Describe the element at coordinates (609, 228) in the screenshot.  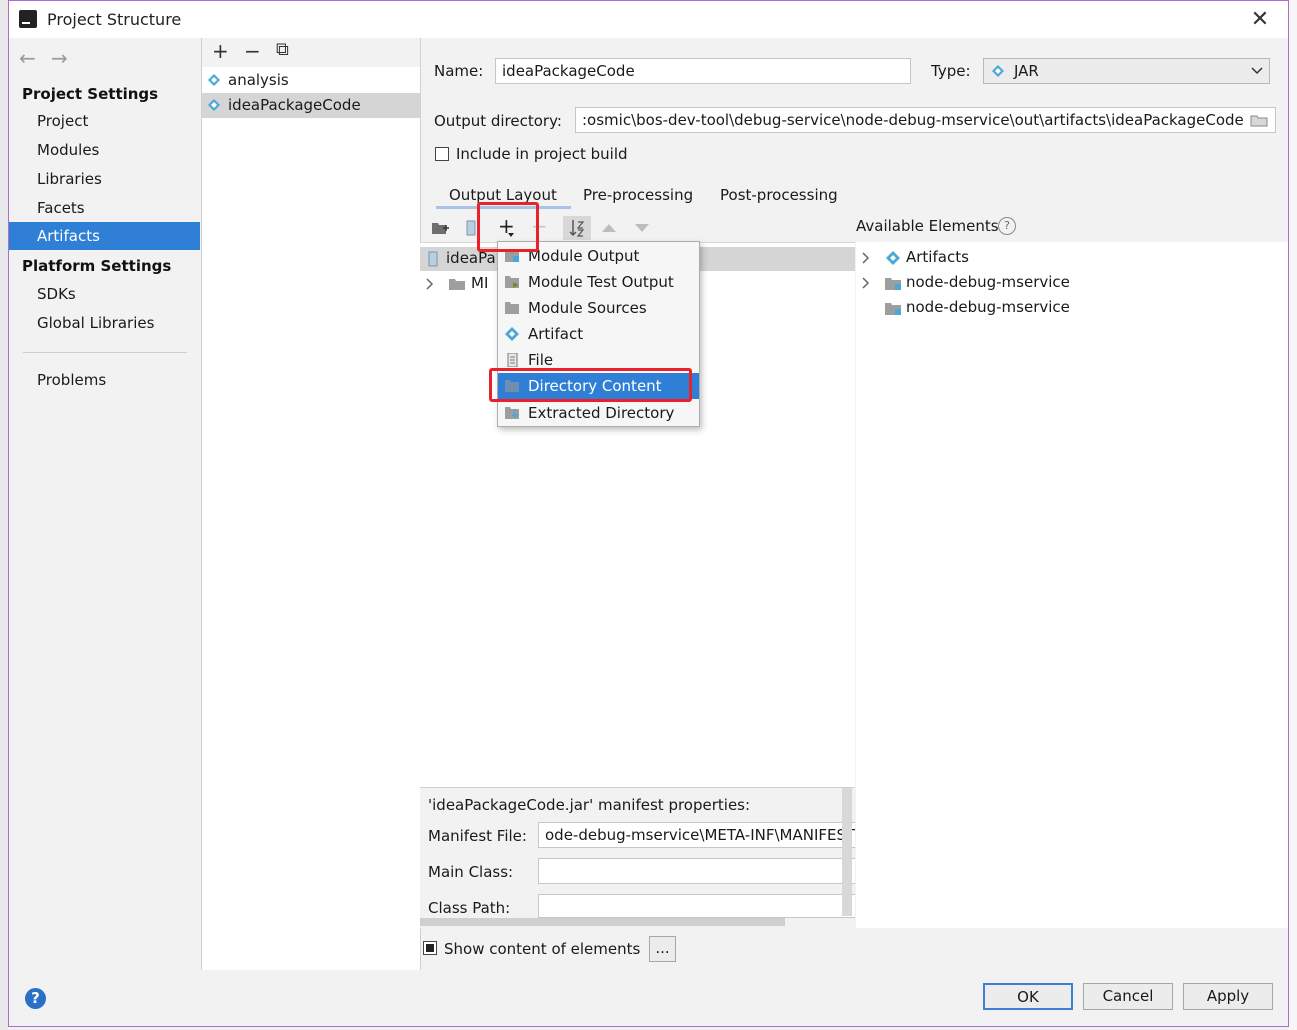
I see `move-up-icon` at that location.